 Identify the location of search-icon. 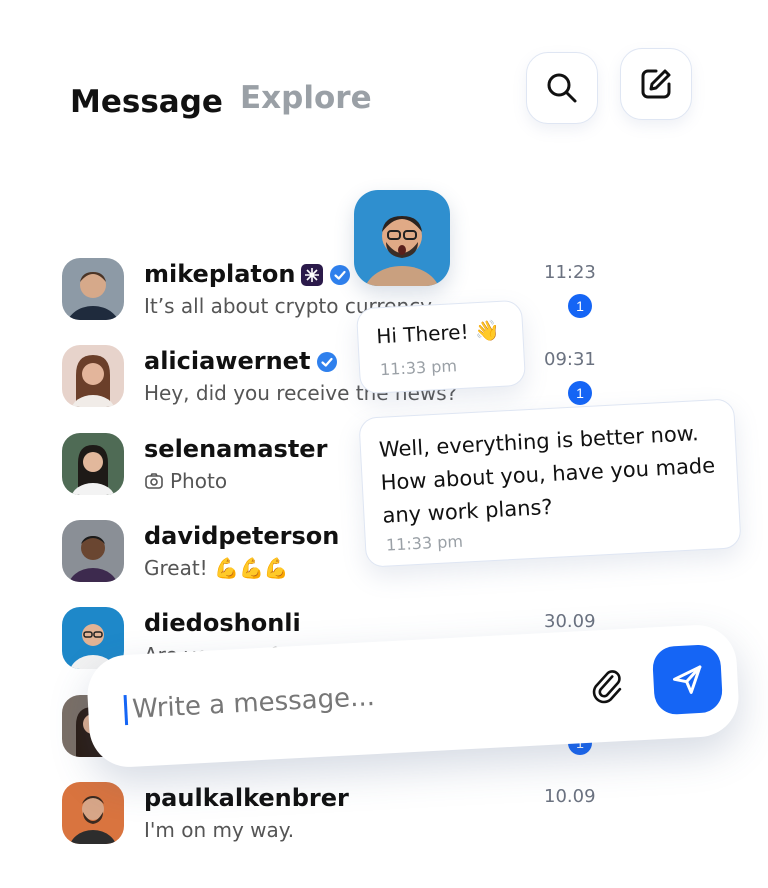
(562, 88).